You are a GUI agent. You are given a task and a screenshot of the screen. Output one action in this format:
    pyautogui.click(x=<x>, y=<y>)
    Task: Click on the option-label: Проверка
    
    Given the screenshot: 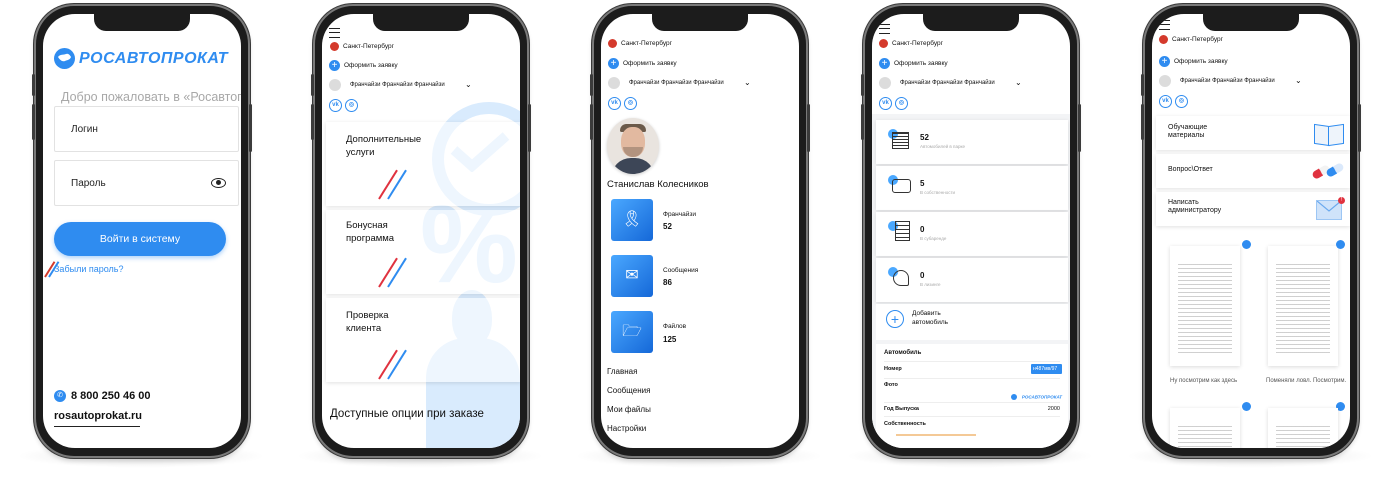 What is the action you would take?
    pyautogui.click(x=367, y=315)
    